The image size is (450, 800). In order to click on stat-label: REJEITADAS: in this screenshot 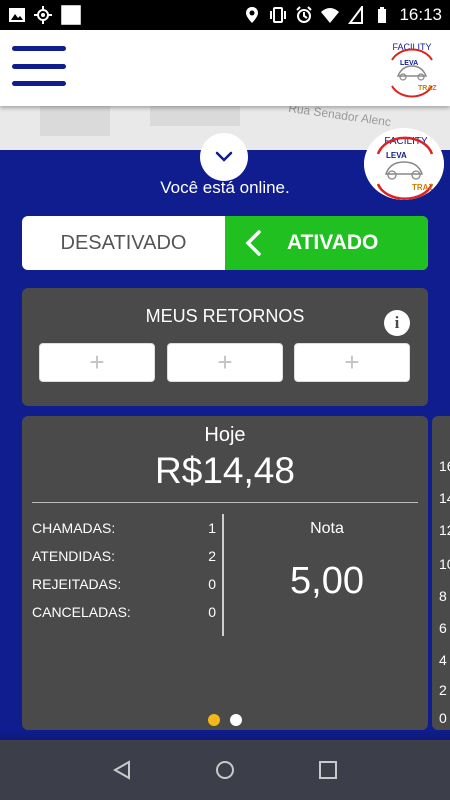, I will do `click(77, 584)`.